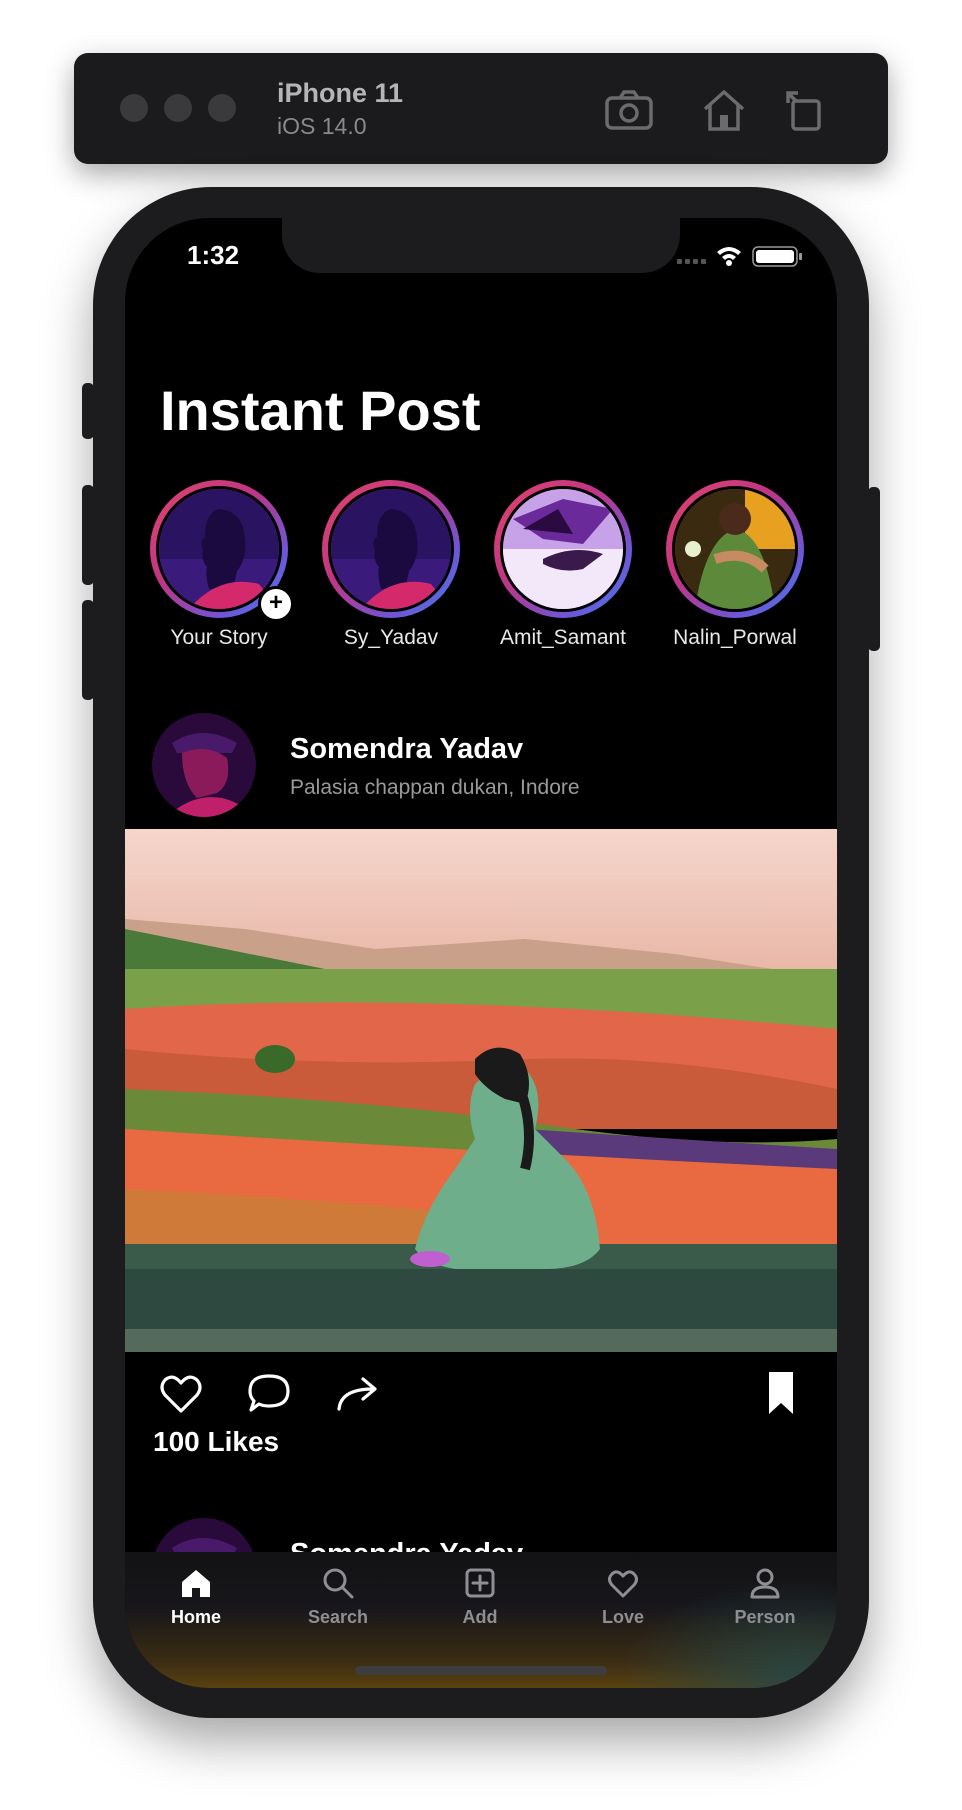  Describe the element at coordinates (88, 650) in the screenshot. I see `volume-down-button` at that location.